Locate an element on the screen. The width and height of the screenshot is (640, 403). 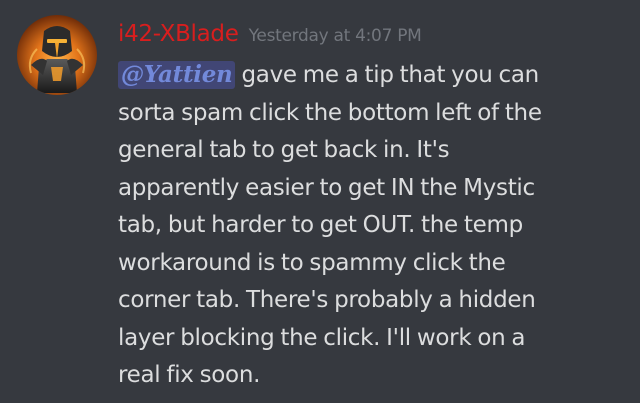
message-line: workaround is to spammy click the is located at coordinates (312, 262).